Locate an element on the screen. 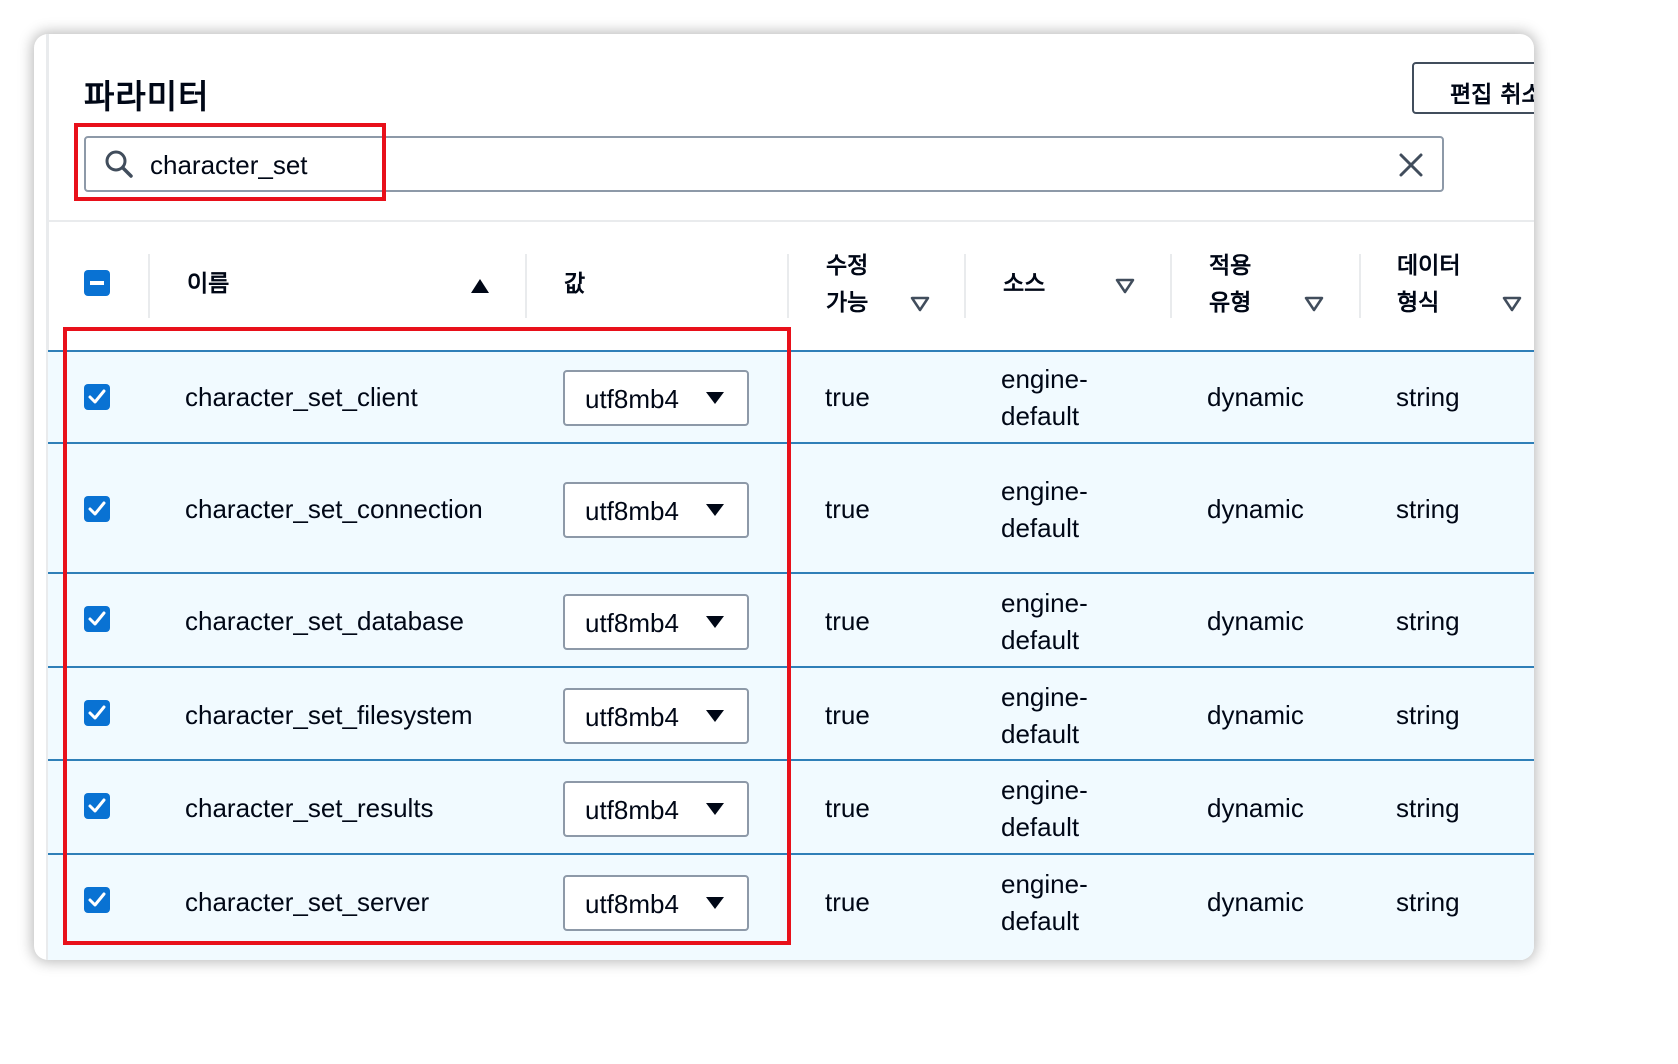 This screenshot has width=1678, height=1064. column-header-data-type: 데이터 형식 is located at coordinates (1437, 285).